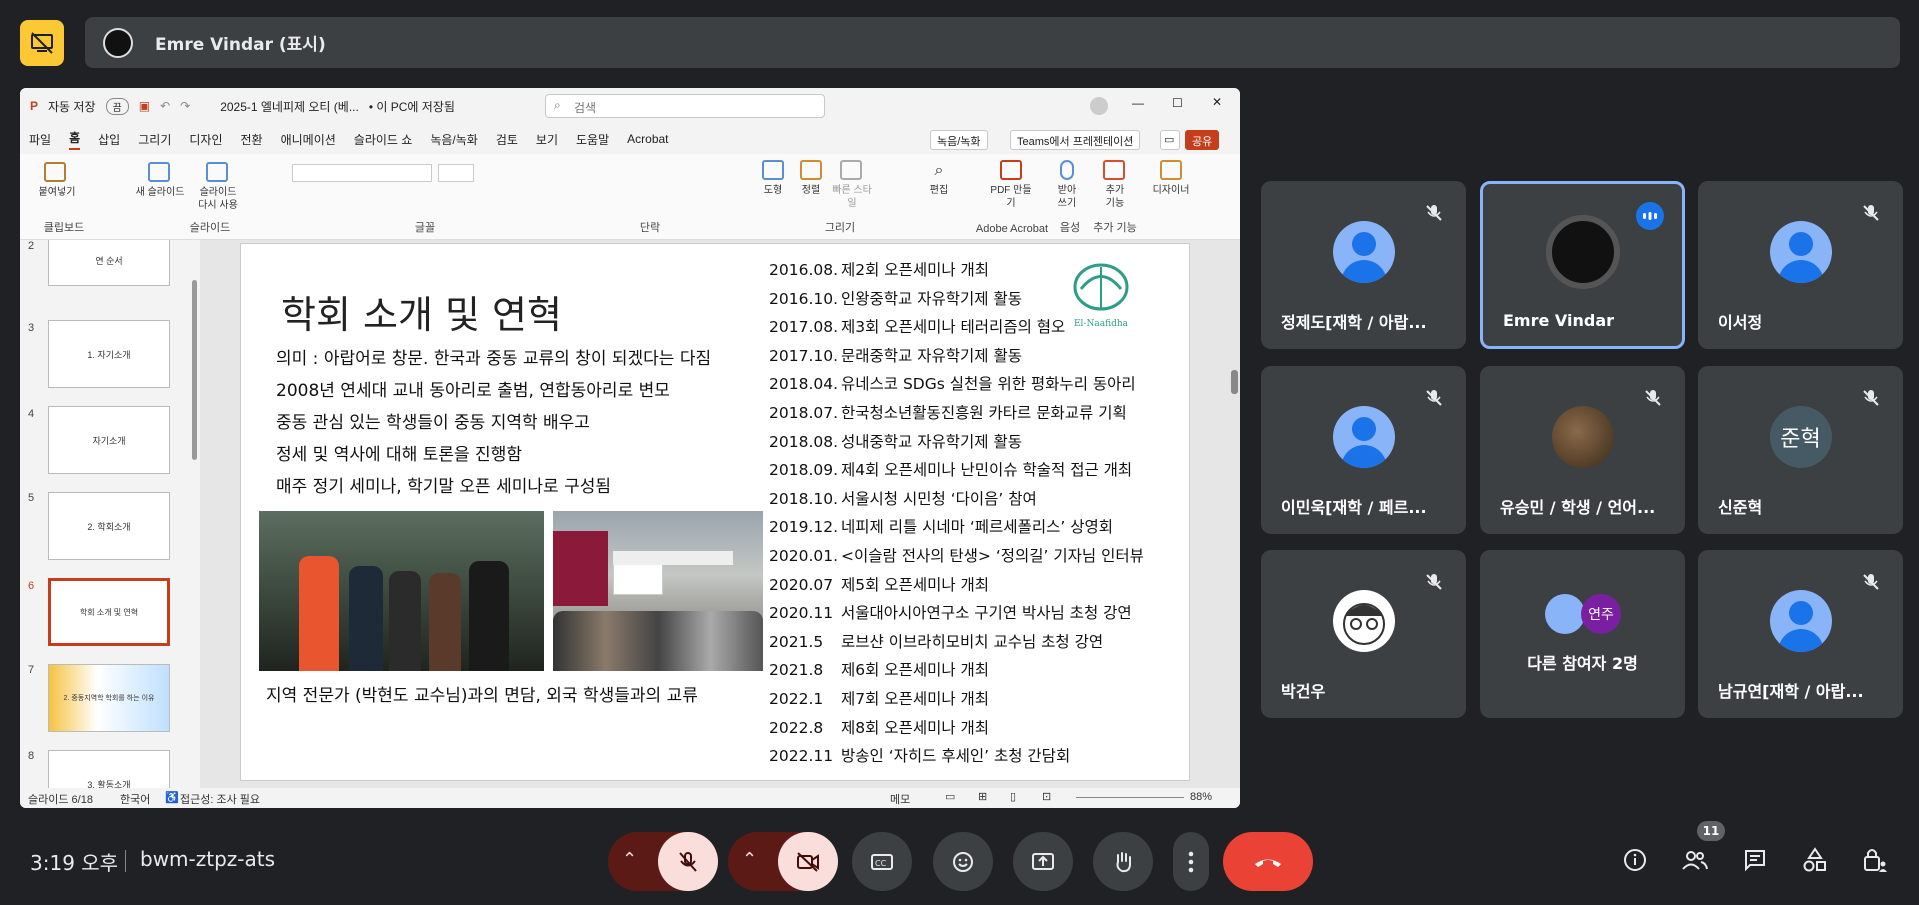 The height and width of the screenshot is (905, 1919). Describe the element at coordinates (109, 139) in the screenshot. I see `menu-insert: 삽입` at that location.